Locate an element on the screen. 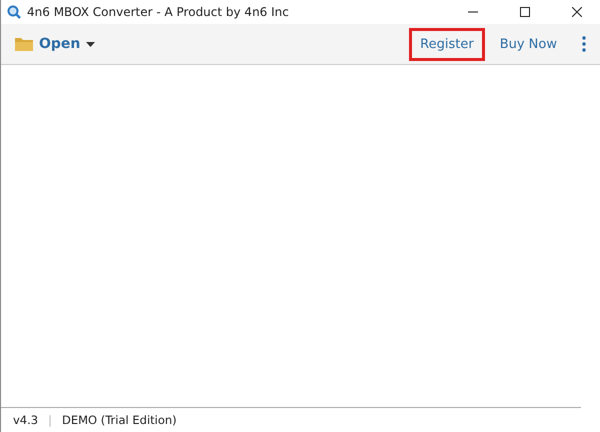 This screenshot has width=600, height=432. maximize-icon is located at coordinates (525, 12).